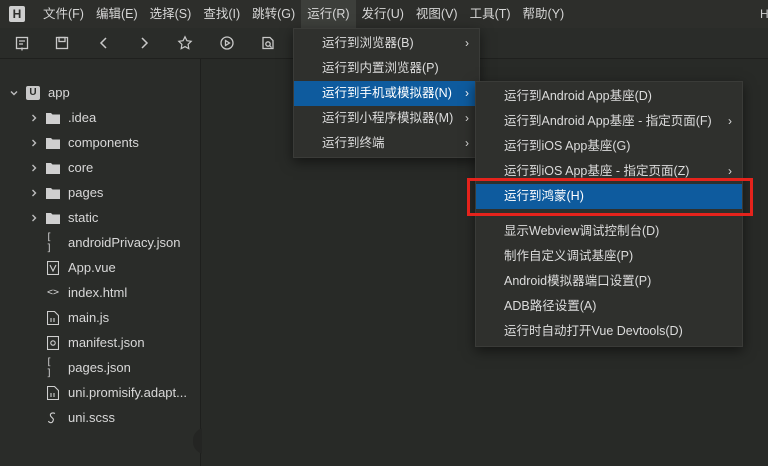 The height and width of the screenshot is (466, 768). I want to click on submenu-item-android-base: 运行到Android App基座(D), so click(609, 96).